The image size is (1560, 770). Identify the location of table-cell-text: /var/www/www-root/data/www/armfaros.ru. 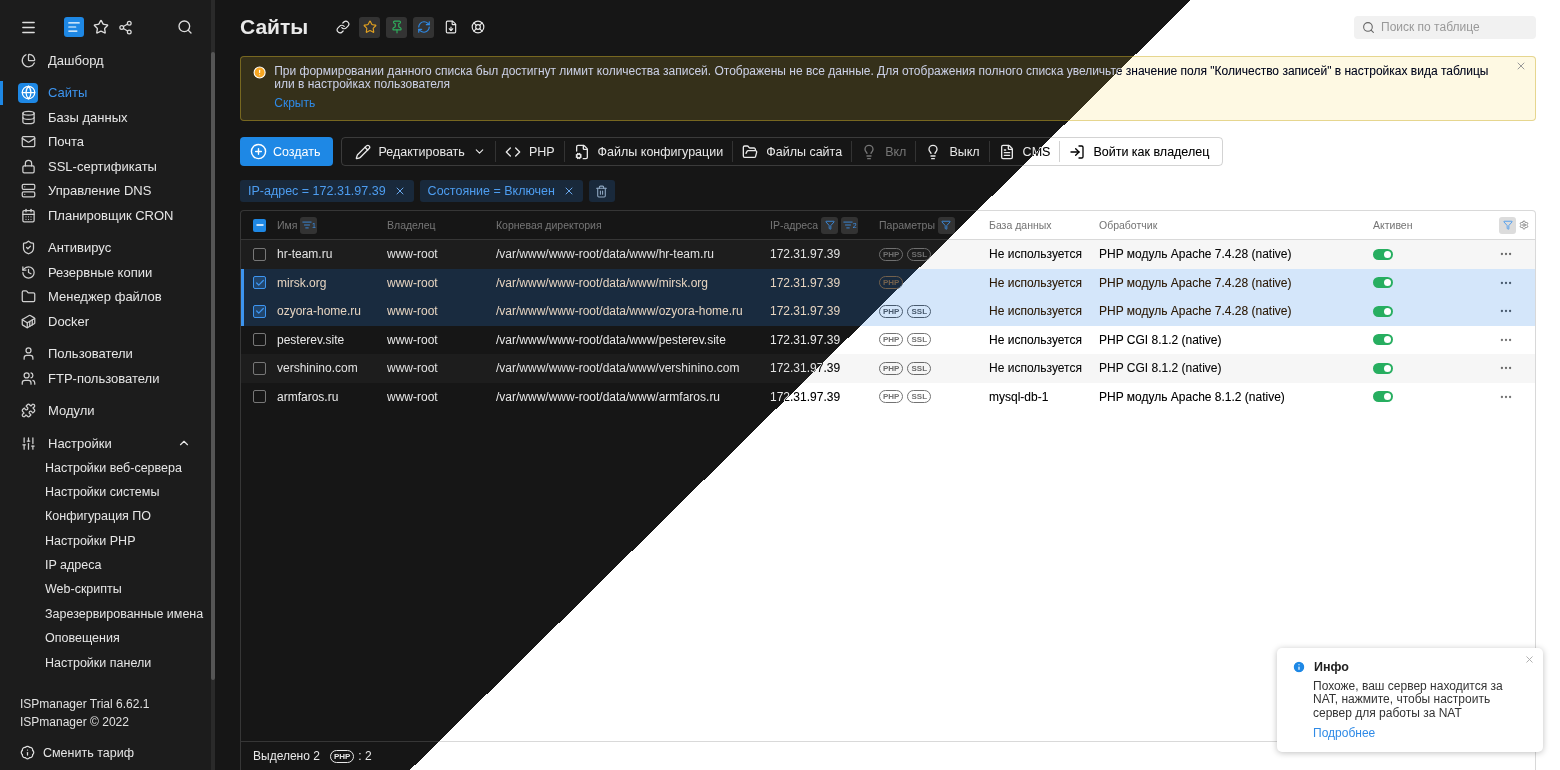
(609, 396).